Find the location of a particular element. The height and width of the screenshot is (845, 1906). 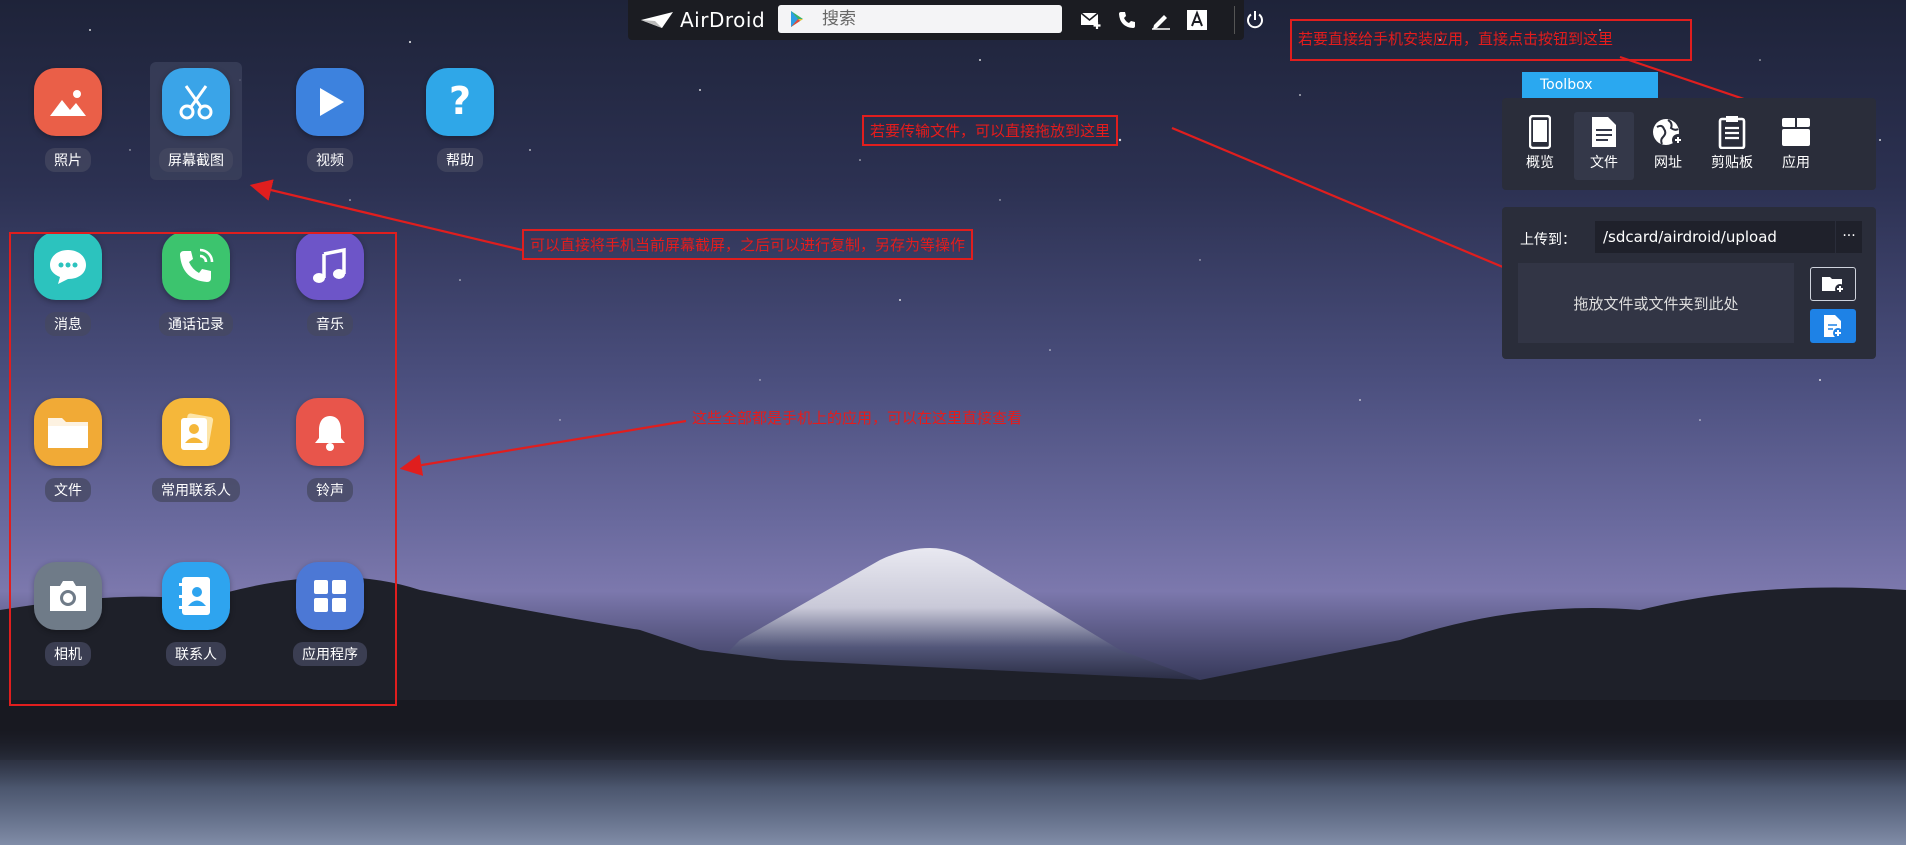

tool-label: 概览 is located at coordinates (1540, 163).